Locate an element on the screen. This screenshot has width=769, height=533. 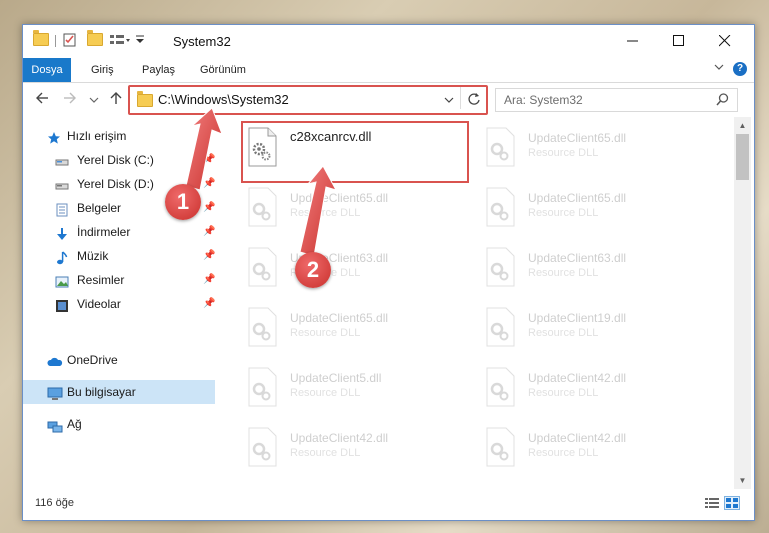
annotation-arrows is located at coordinates (261, 182).